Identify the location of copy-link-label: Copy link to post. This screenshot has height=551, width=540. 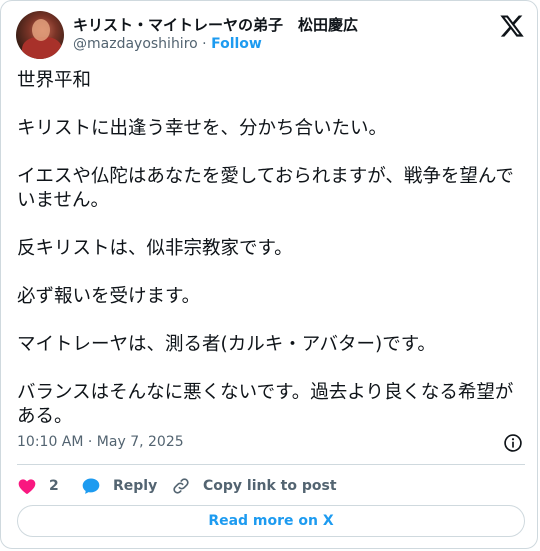
(270, 486).